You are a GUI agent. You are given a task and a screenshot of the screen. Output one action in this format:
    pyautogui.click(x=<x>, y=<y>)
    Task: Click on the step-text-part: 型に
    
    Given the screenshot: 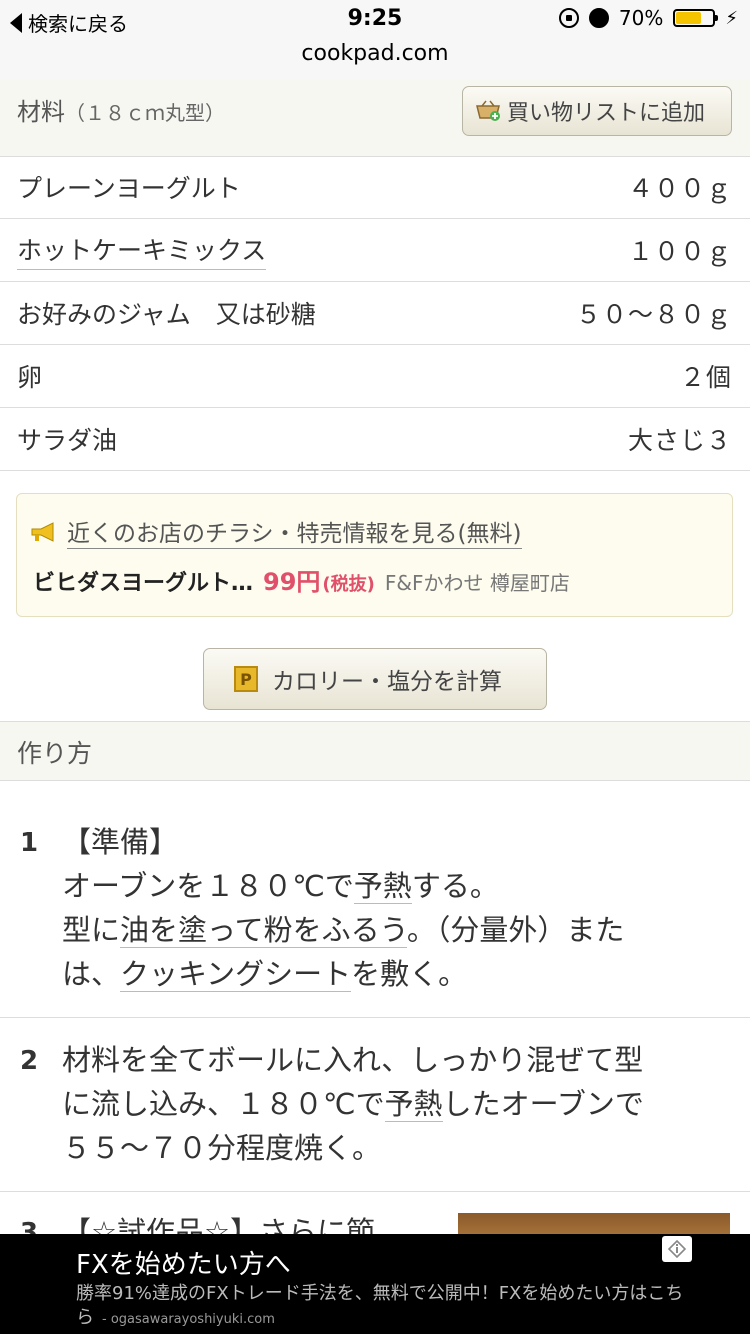 What is the action you would take?
    pyautogui.click(x=91, y=930)
    